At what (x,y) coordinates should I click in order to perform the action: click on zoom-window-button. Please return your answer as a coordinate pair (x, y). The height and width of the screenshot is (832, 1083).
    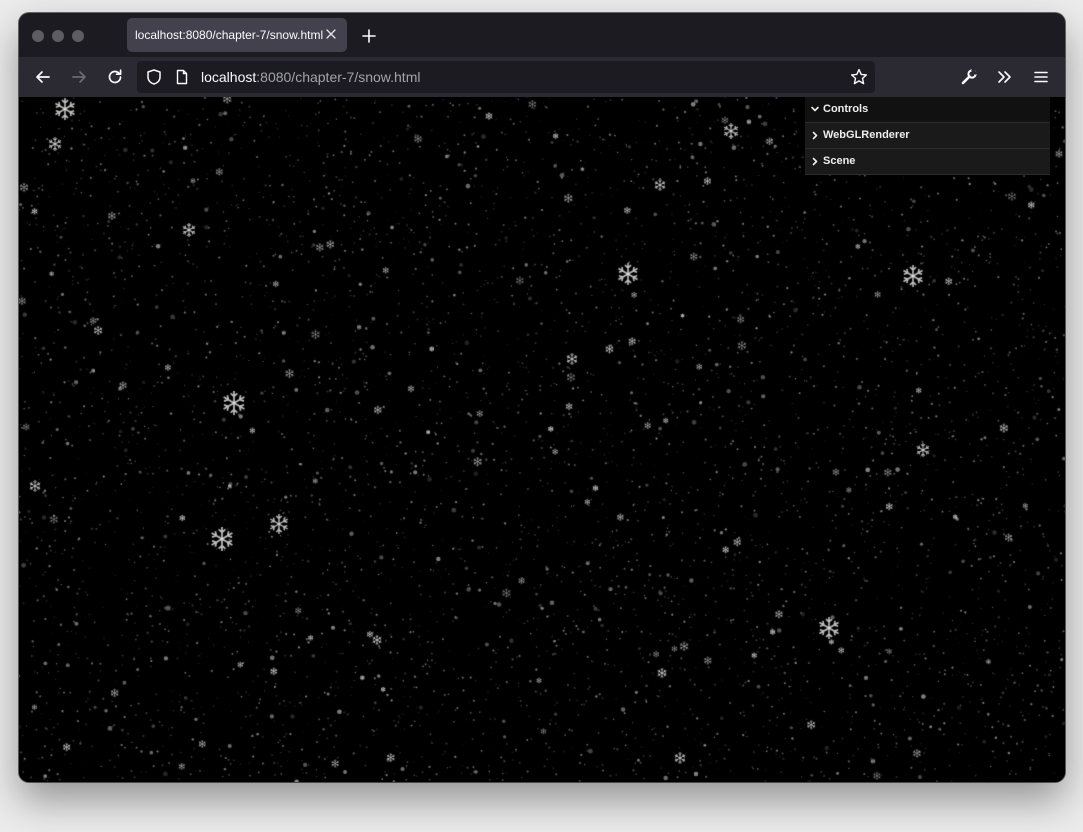
    Looking at the image, I should click on (78, 36).